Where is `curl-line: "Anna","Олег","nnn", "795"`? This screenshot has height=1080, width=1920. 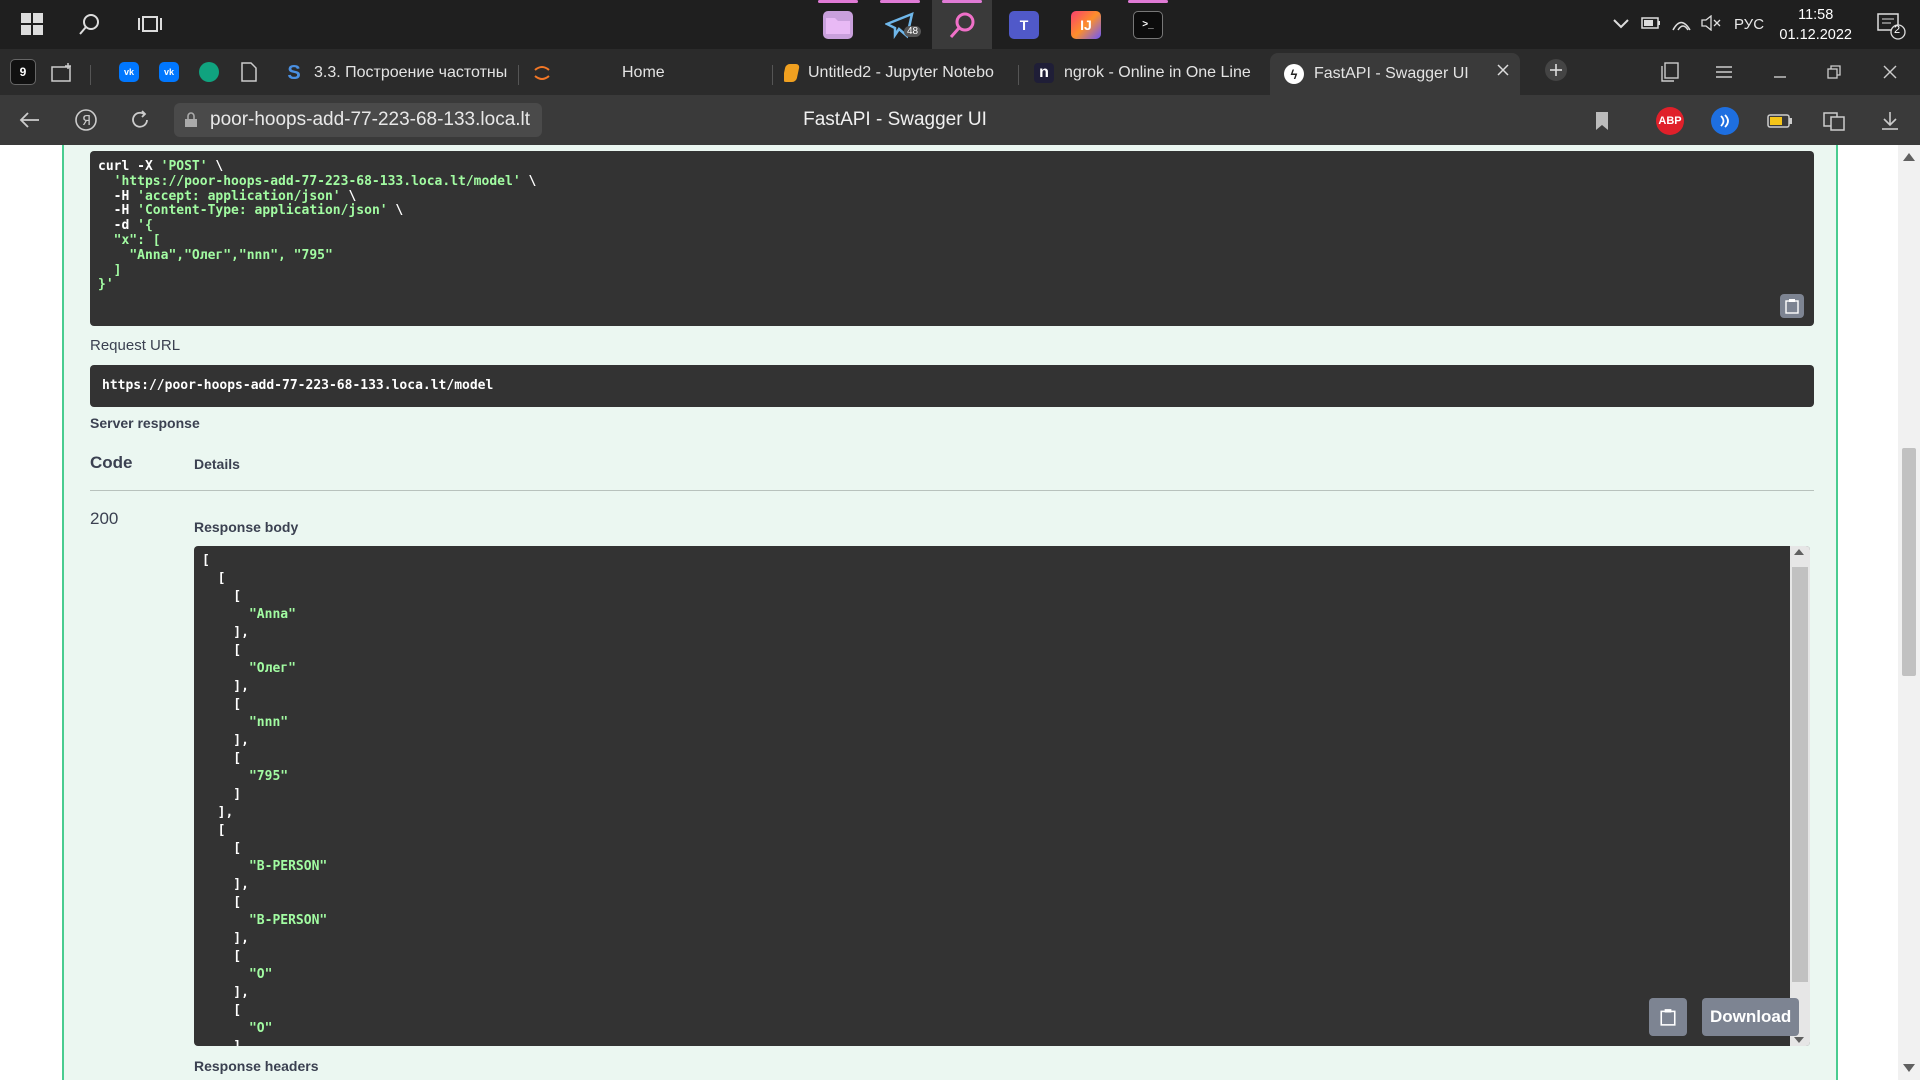 curl-line: "Anna","Олег","nnn", "795" is located at coordinates (231, 255).